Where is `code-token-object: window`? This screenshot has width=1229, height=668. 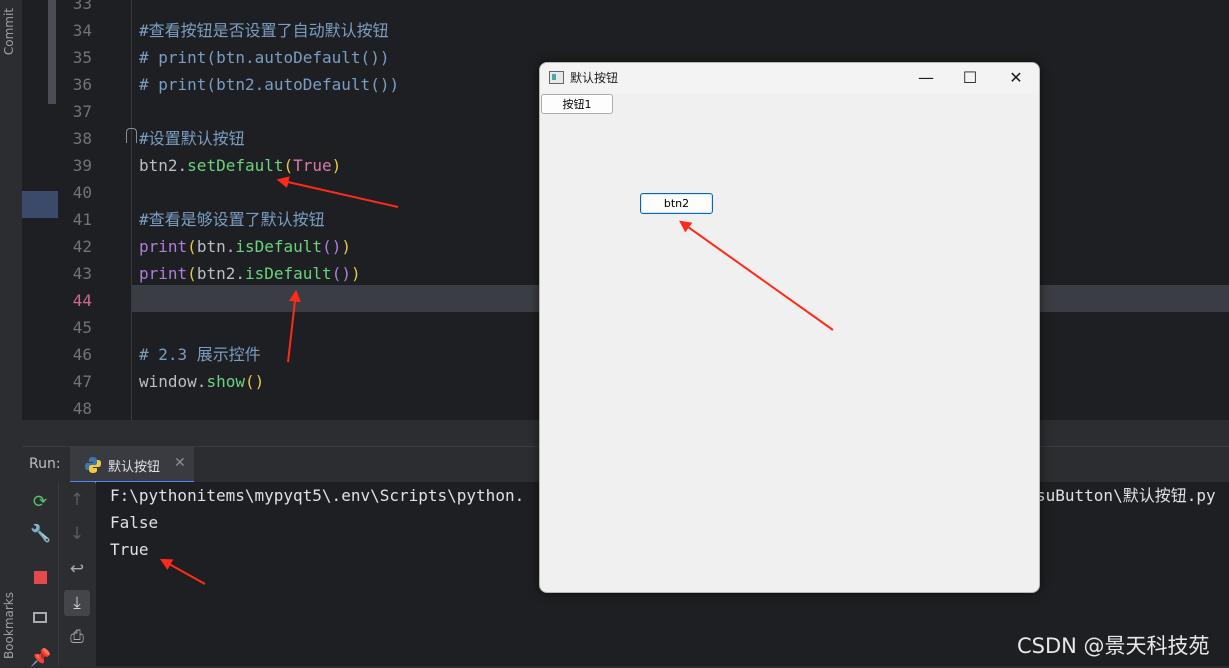
code-token-object: window is located at coordinates (168, 381).